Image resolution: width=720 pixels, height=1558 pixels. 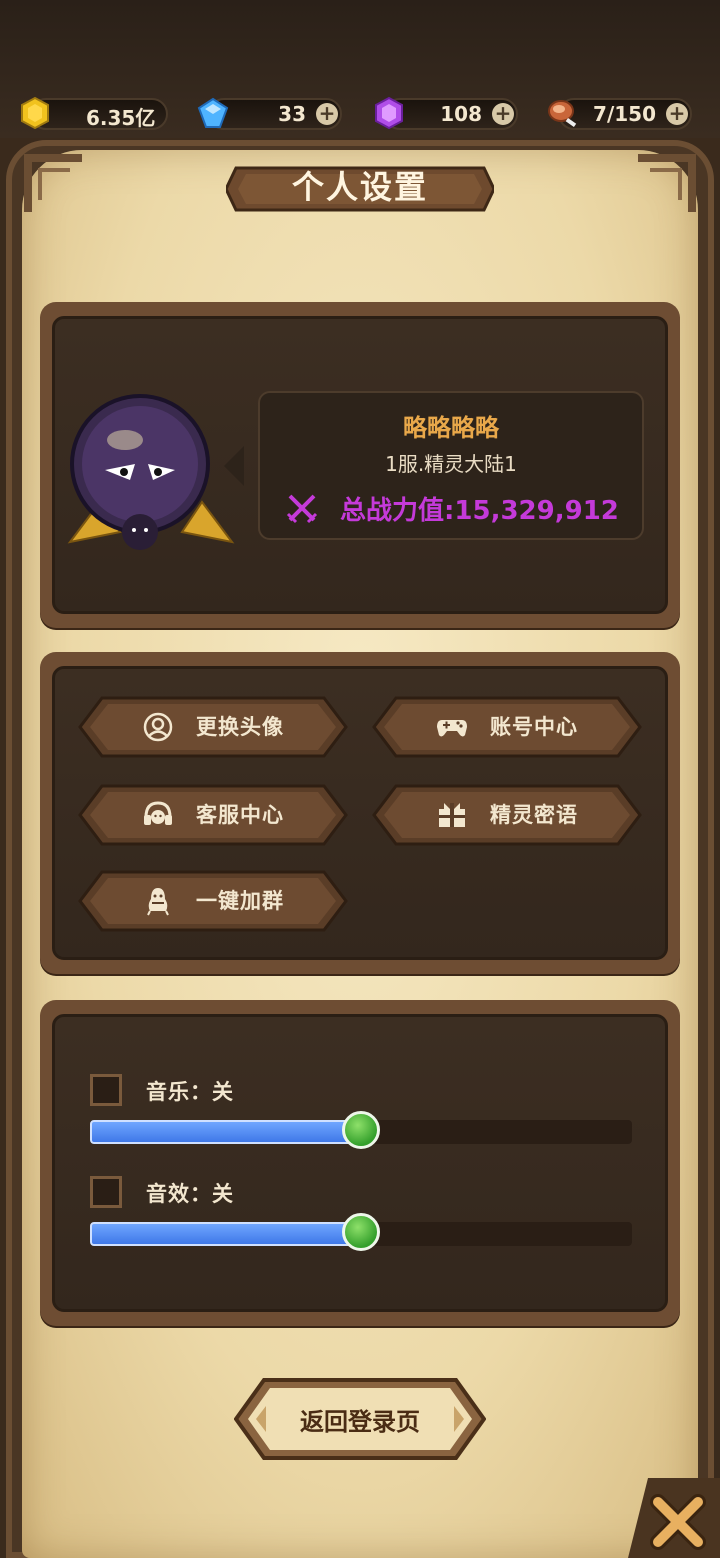 What do you see at coordinates (234, 466) in the screenshot?
I see `speech-pointer` at bounding box center [234, 466].